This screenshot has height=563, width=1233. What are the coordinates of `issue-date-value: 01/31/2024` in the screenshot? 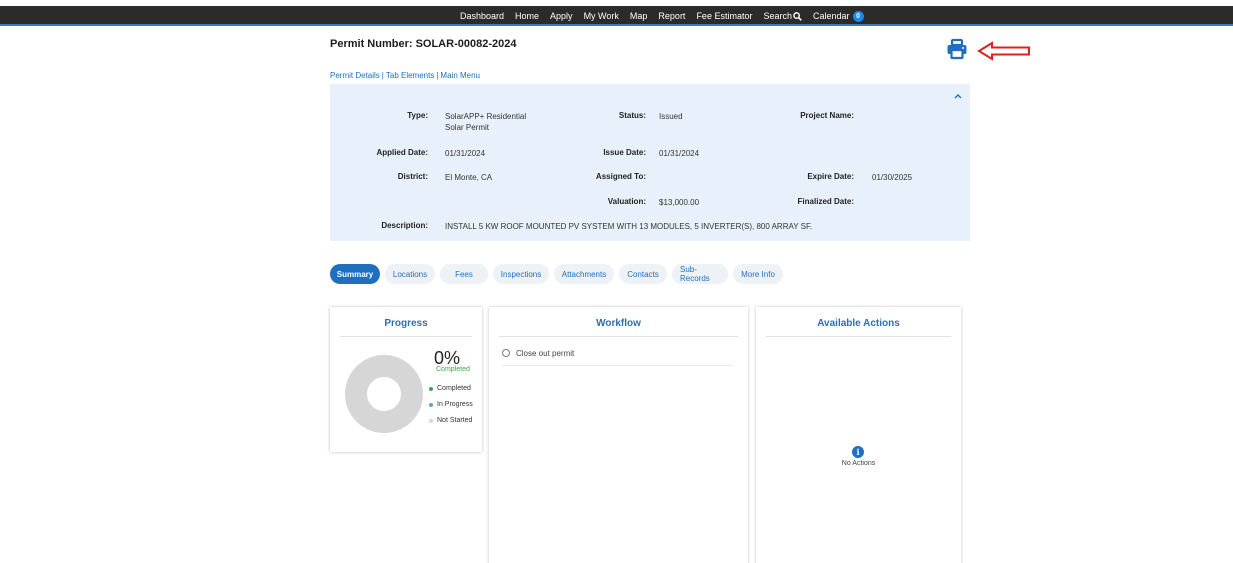 It's located at (679, 153).